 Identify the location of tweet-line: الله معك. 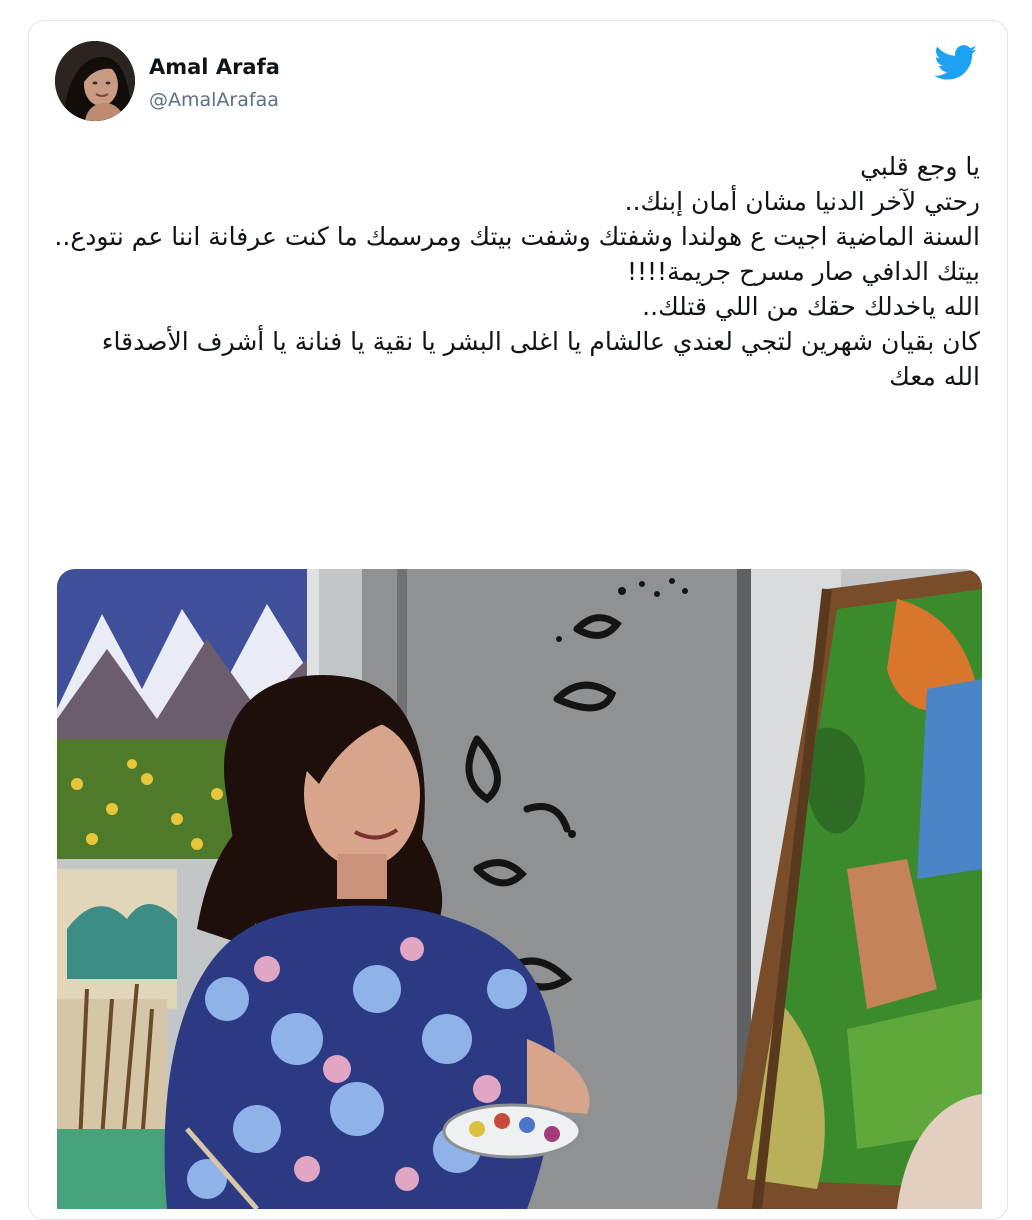
(934, 376).